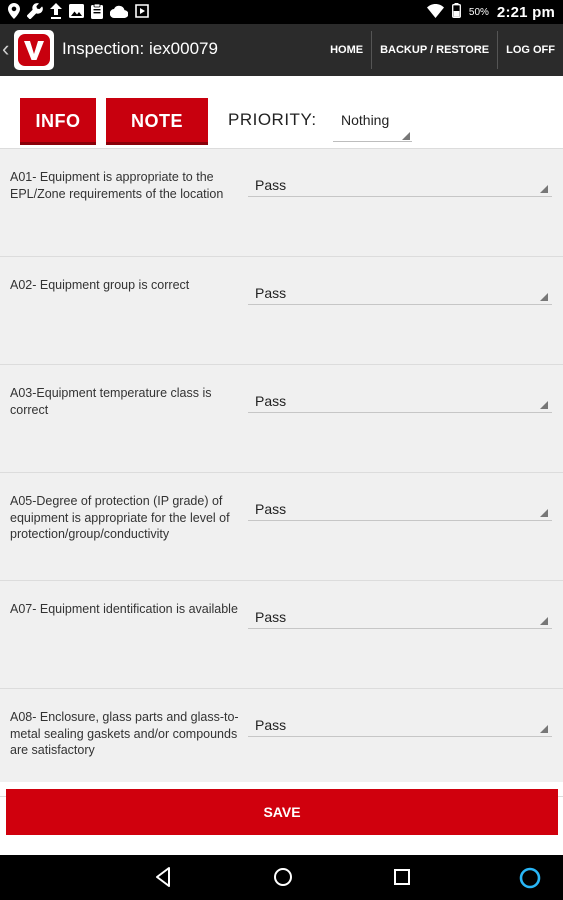 This screenshot has height=900, width=563. What do you see at coordinates (525, 12) in the screenshot?
I see `clock: 2:21 pm` at bounding box center [525, 12].